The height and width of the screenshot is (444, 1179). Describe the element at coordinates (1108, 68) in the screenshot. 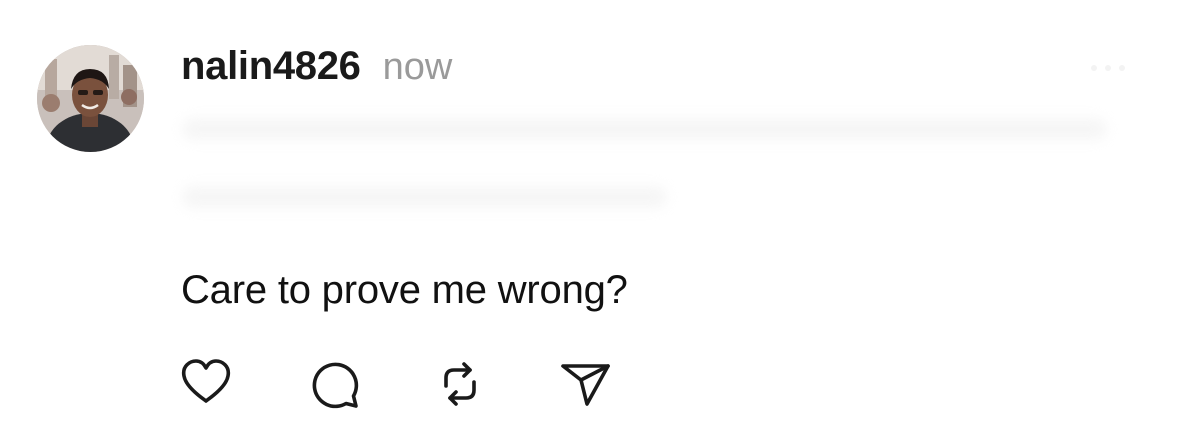

I see `more-icon` at that location.